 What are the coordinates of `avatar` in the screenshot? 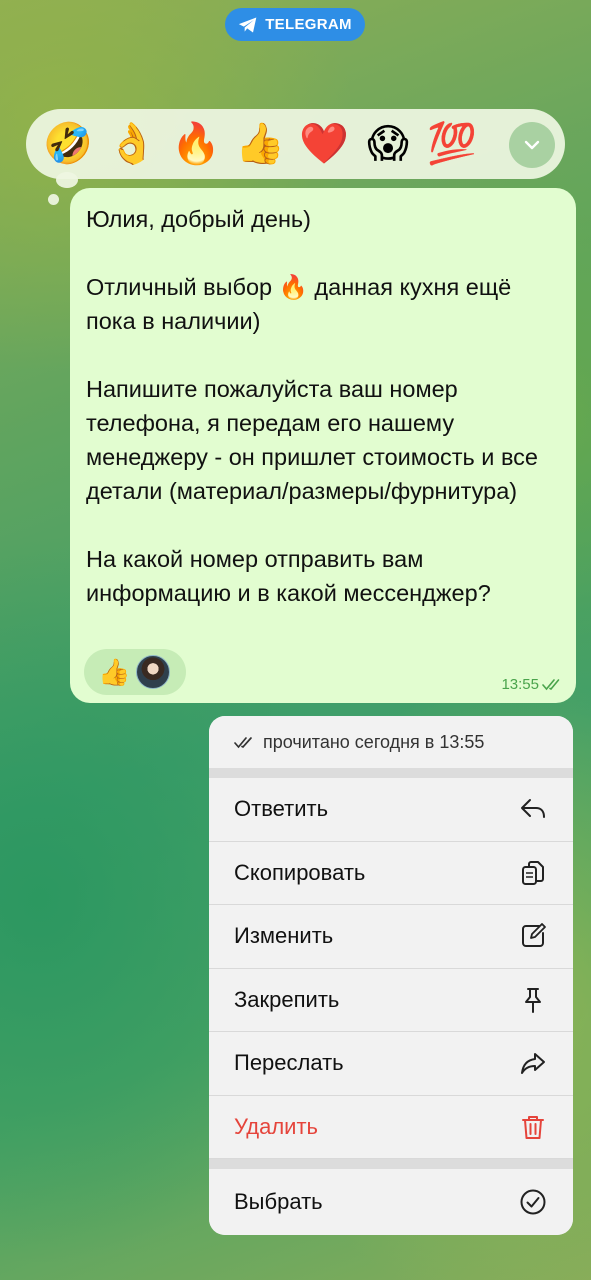 It's located at (153, 672).